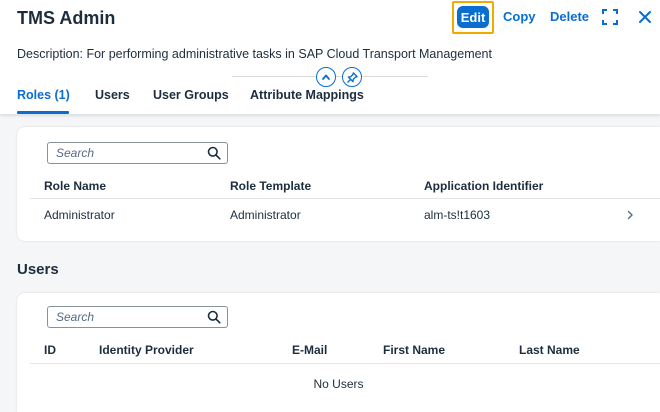 This screenshot has height=412, width=660. What do you see at coordinates (610, 17) in the screenshot?
I see `fullscreen-icon` at bounding box center [610, 17].